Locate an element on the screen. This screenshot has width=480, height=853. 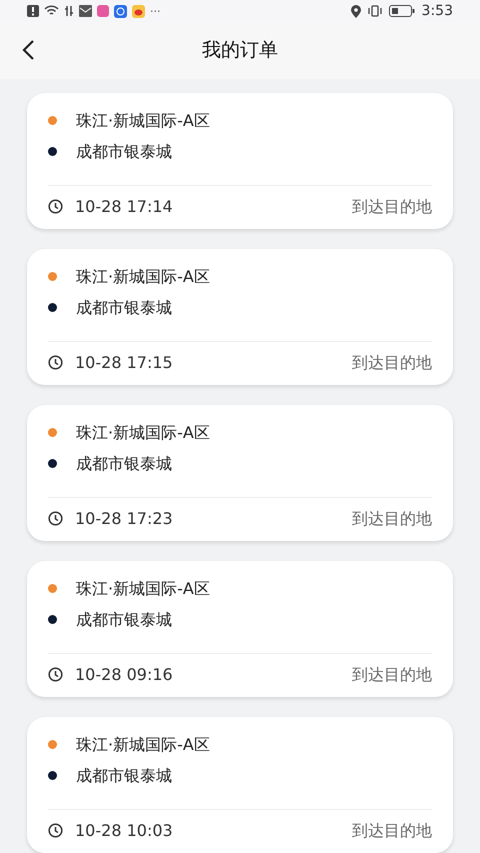
app-icon is located at coordinates (103, 11).